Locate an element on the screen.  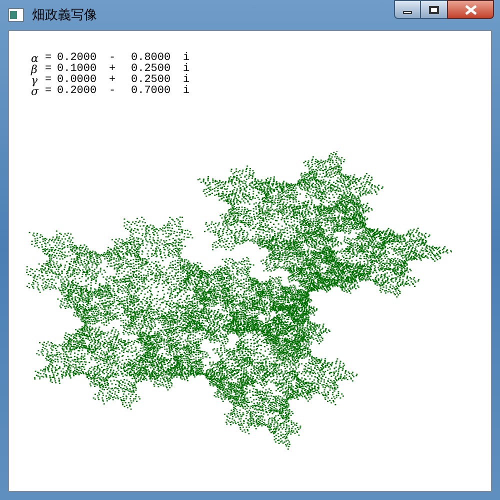
window-title: 畑政義写像 is located at coordinates (64, 15).